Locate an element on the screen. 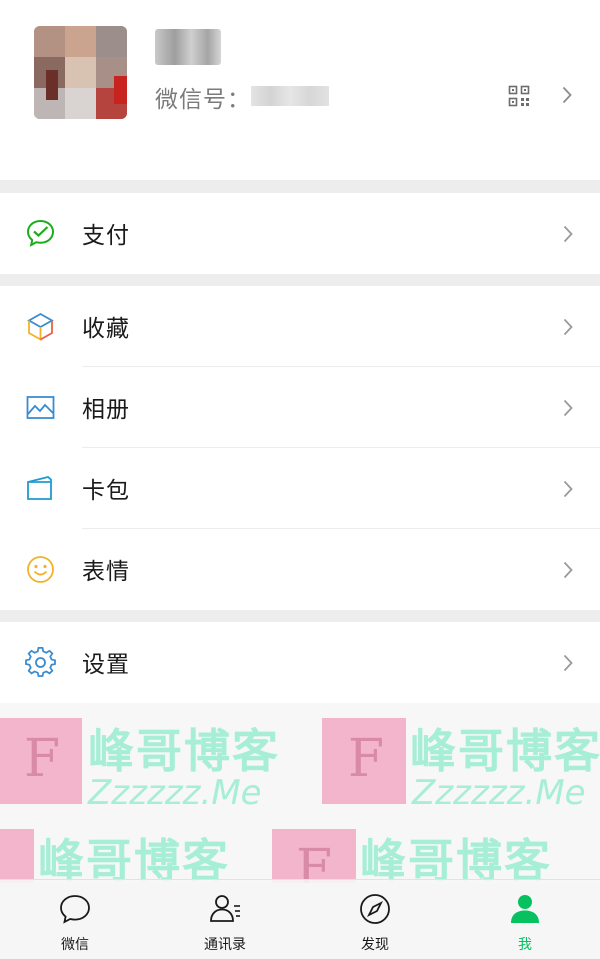 This screenshot has height=959, width=600. menu-label-album: 相册 is located at coordinates (106, 410).